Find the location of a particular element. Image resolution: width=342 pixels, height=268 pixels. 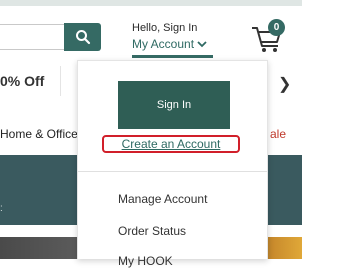

banner-dots: : is located at coordinates (1, 208).